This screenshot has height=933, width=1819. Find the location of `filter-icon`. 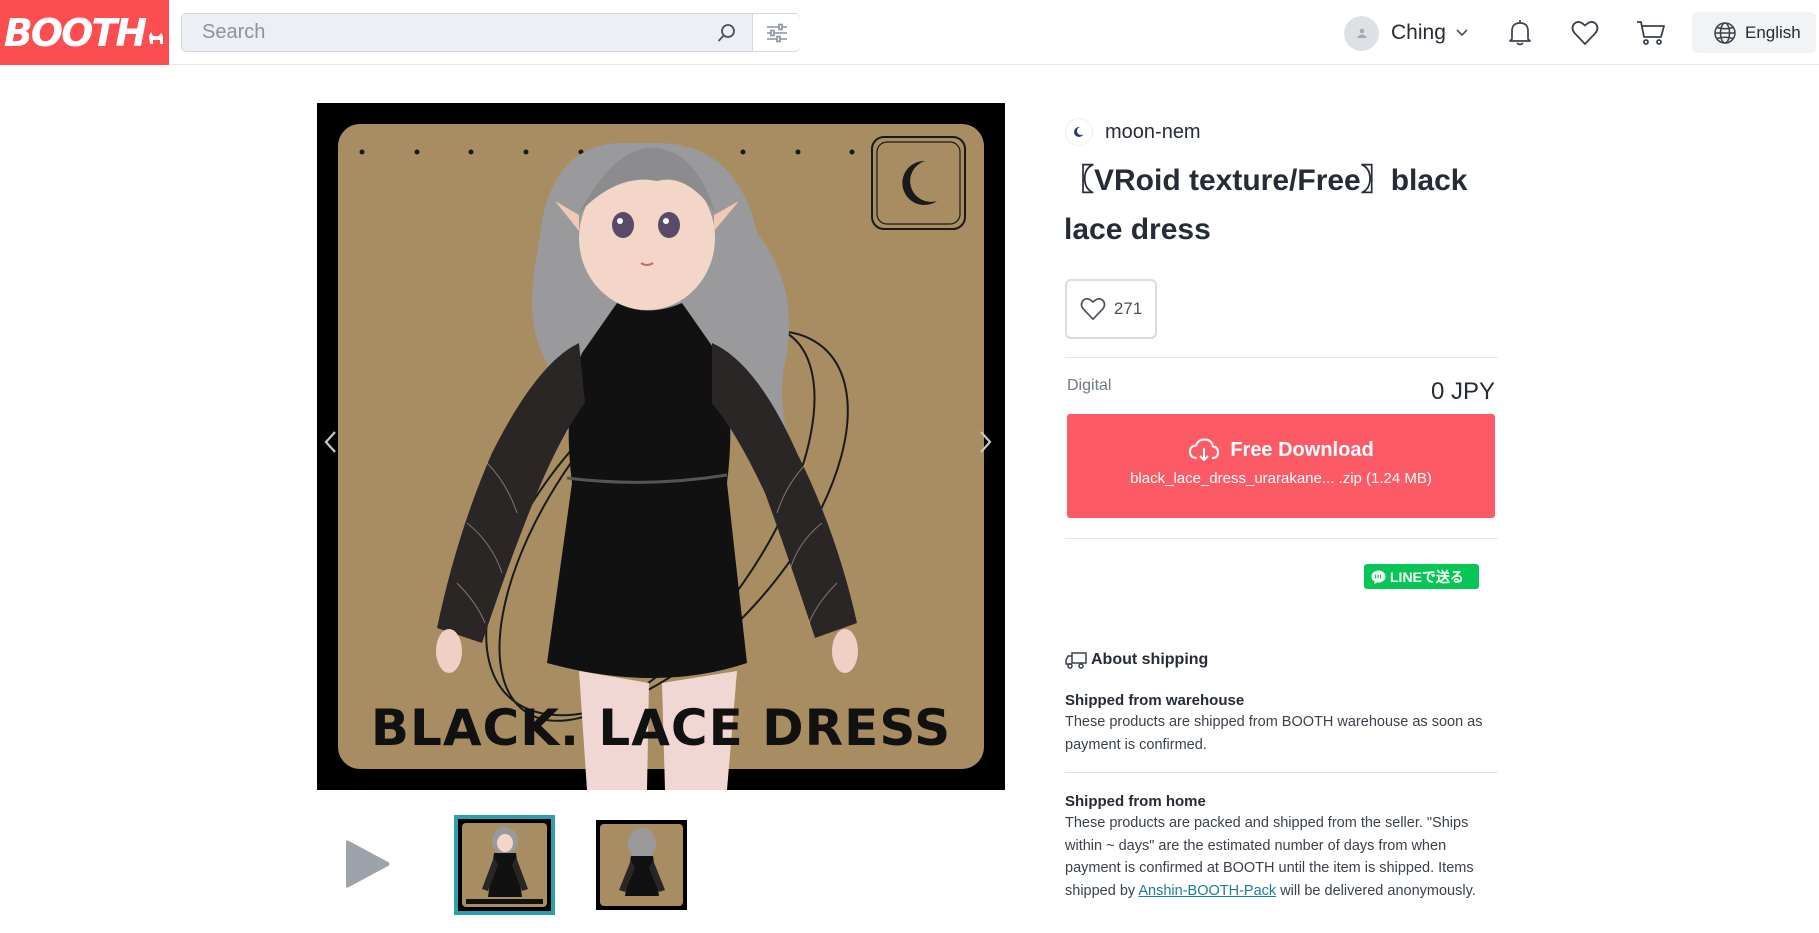

filter-icon is located at coordinates (776, 32).